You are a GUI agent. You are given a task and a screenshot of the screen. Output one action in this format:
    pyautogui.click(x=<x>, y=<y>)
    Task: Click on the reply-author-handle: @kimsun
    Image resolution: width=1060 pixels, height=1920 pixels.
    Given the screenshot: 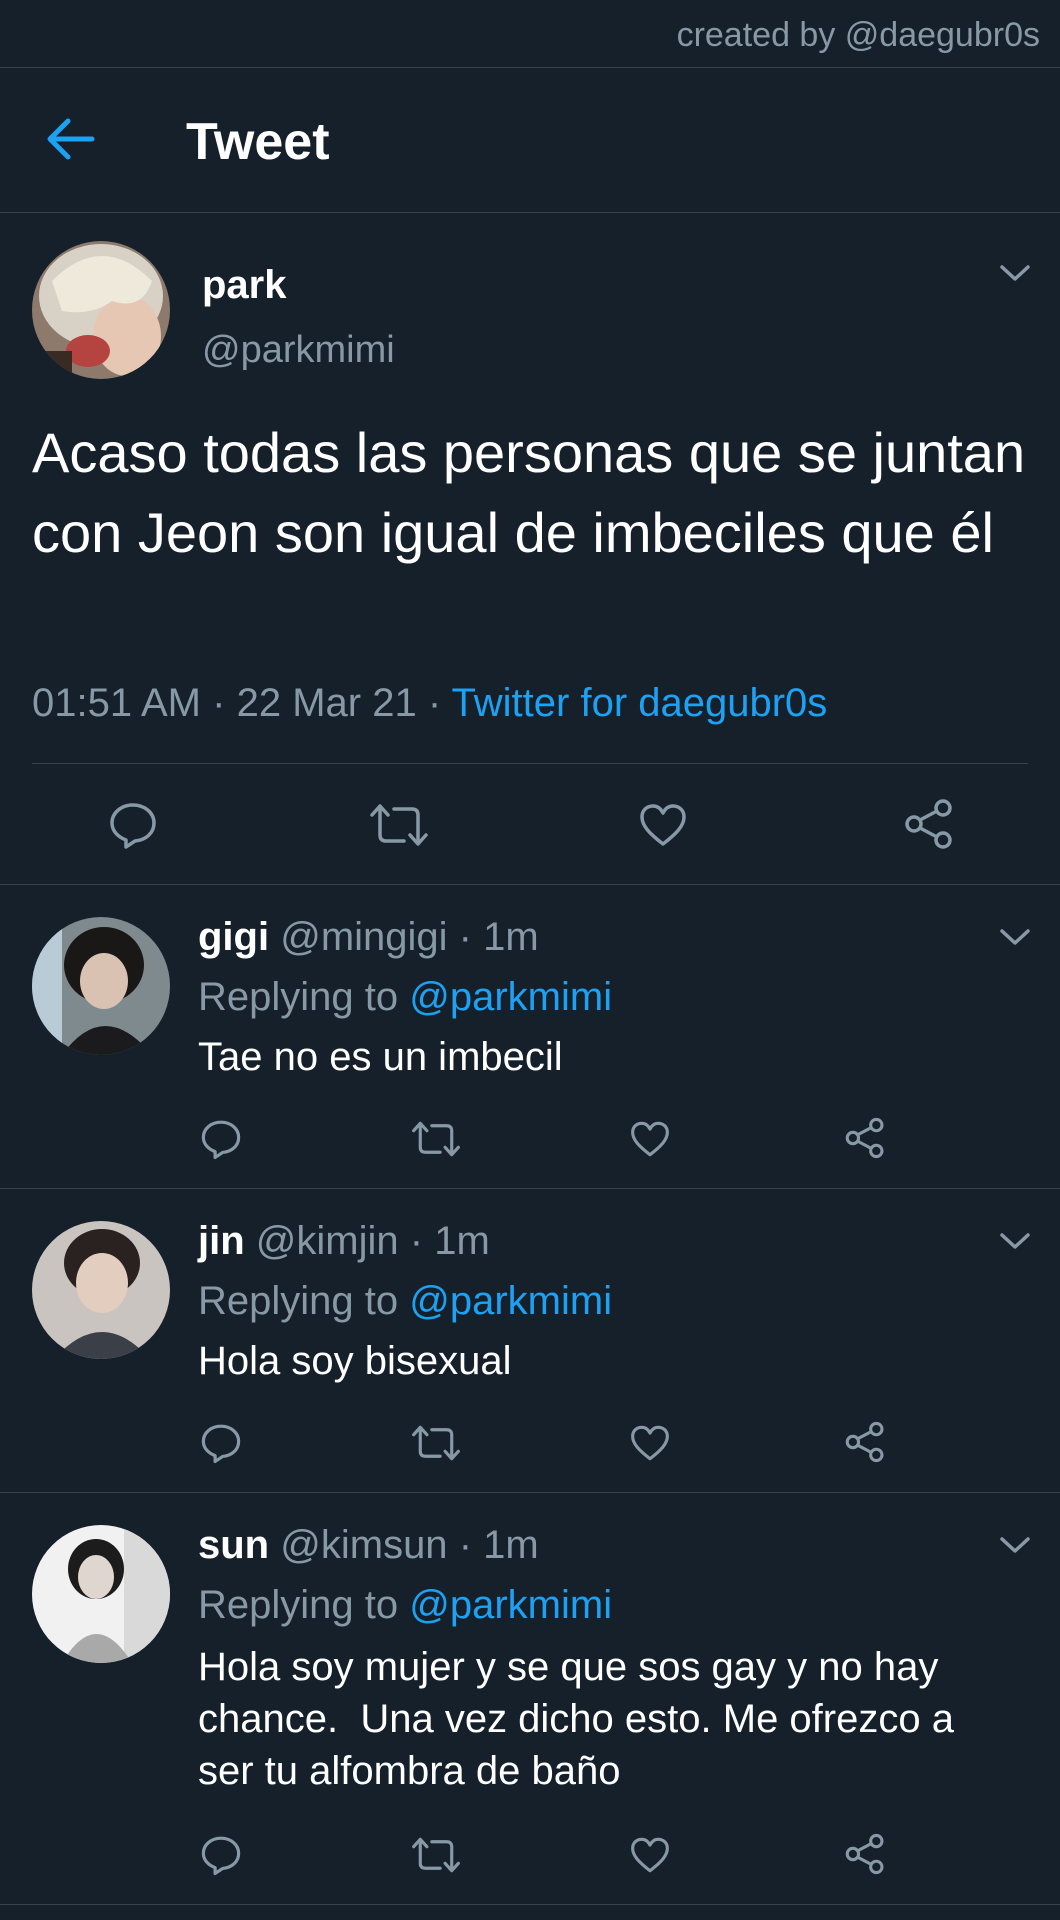 What is the action you would take?
    pyautogui.click(x=363, y=1545)
    